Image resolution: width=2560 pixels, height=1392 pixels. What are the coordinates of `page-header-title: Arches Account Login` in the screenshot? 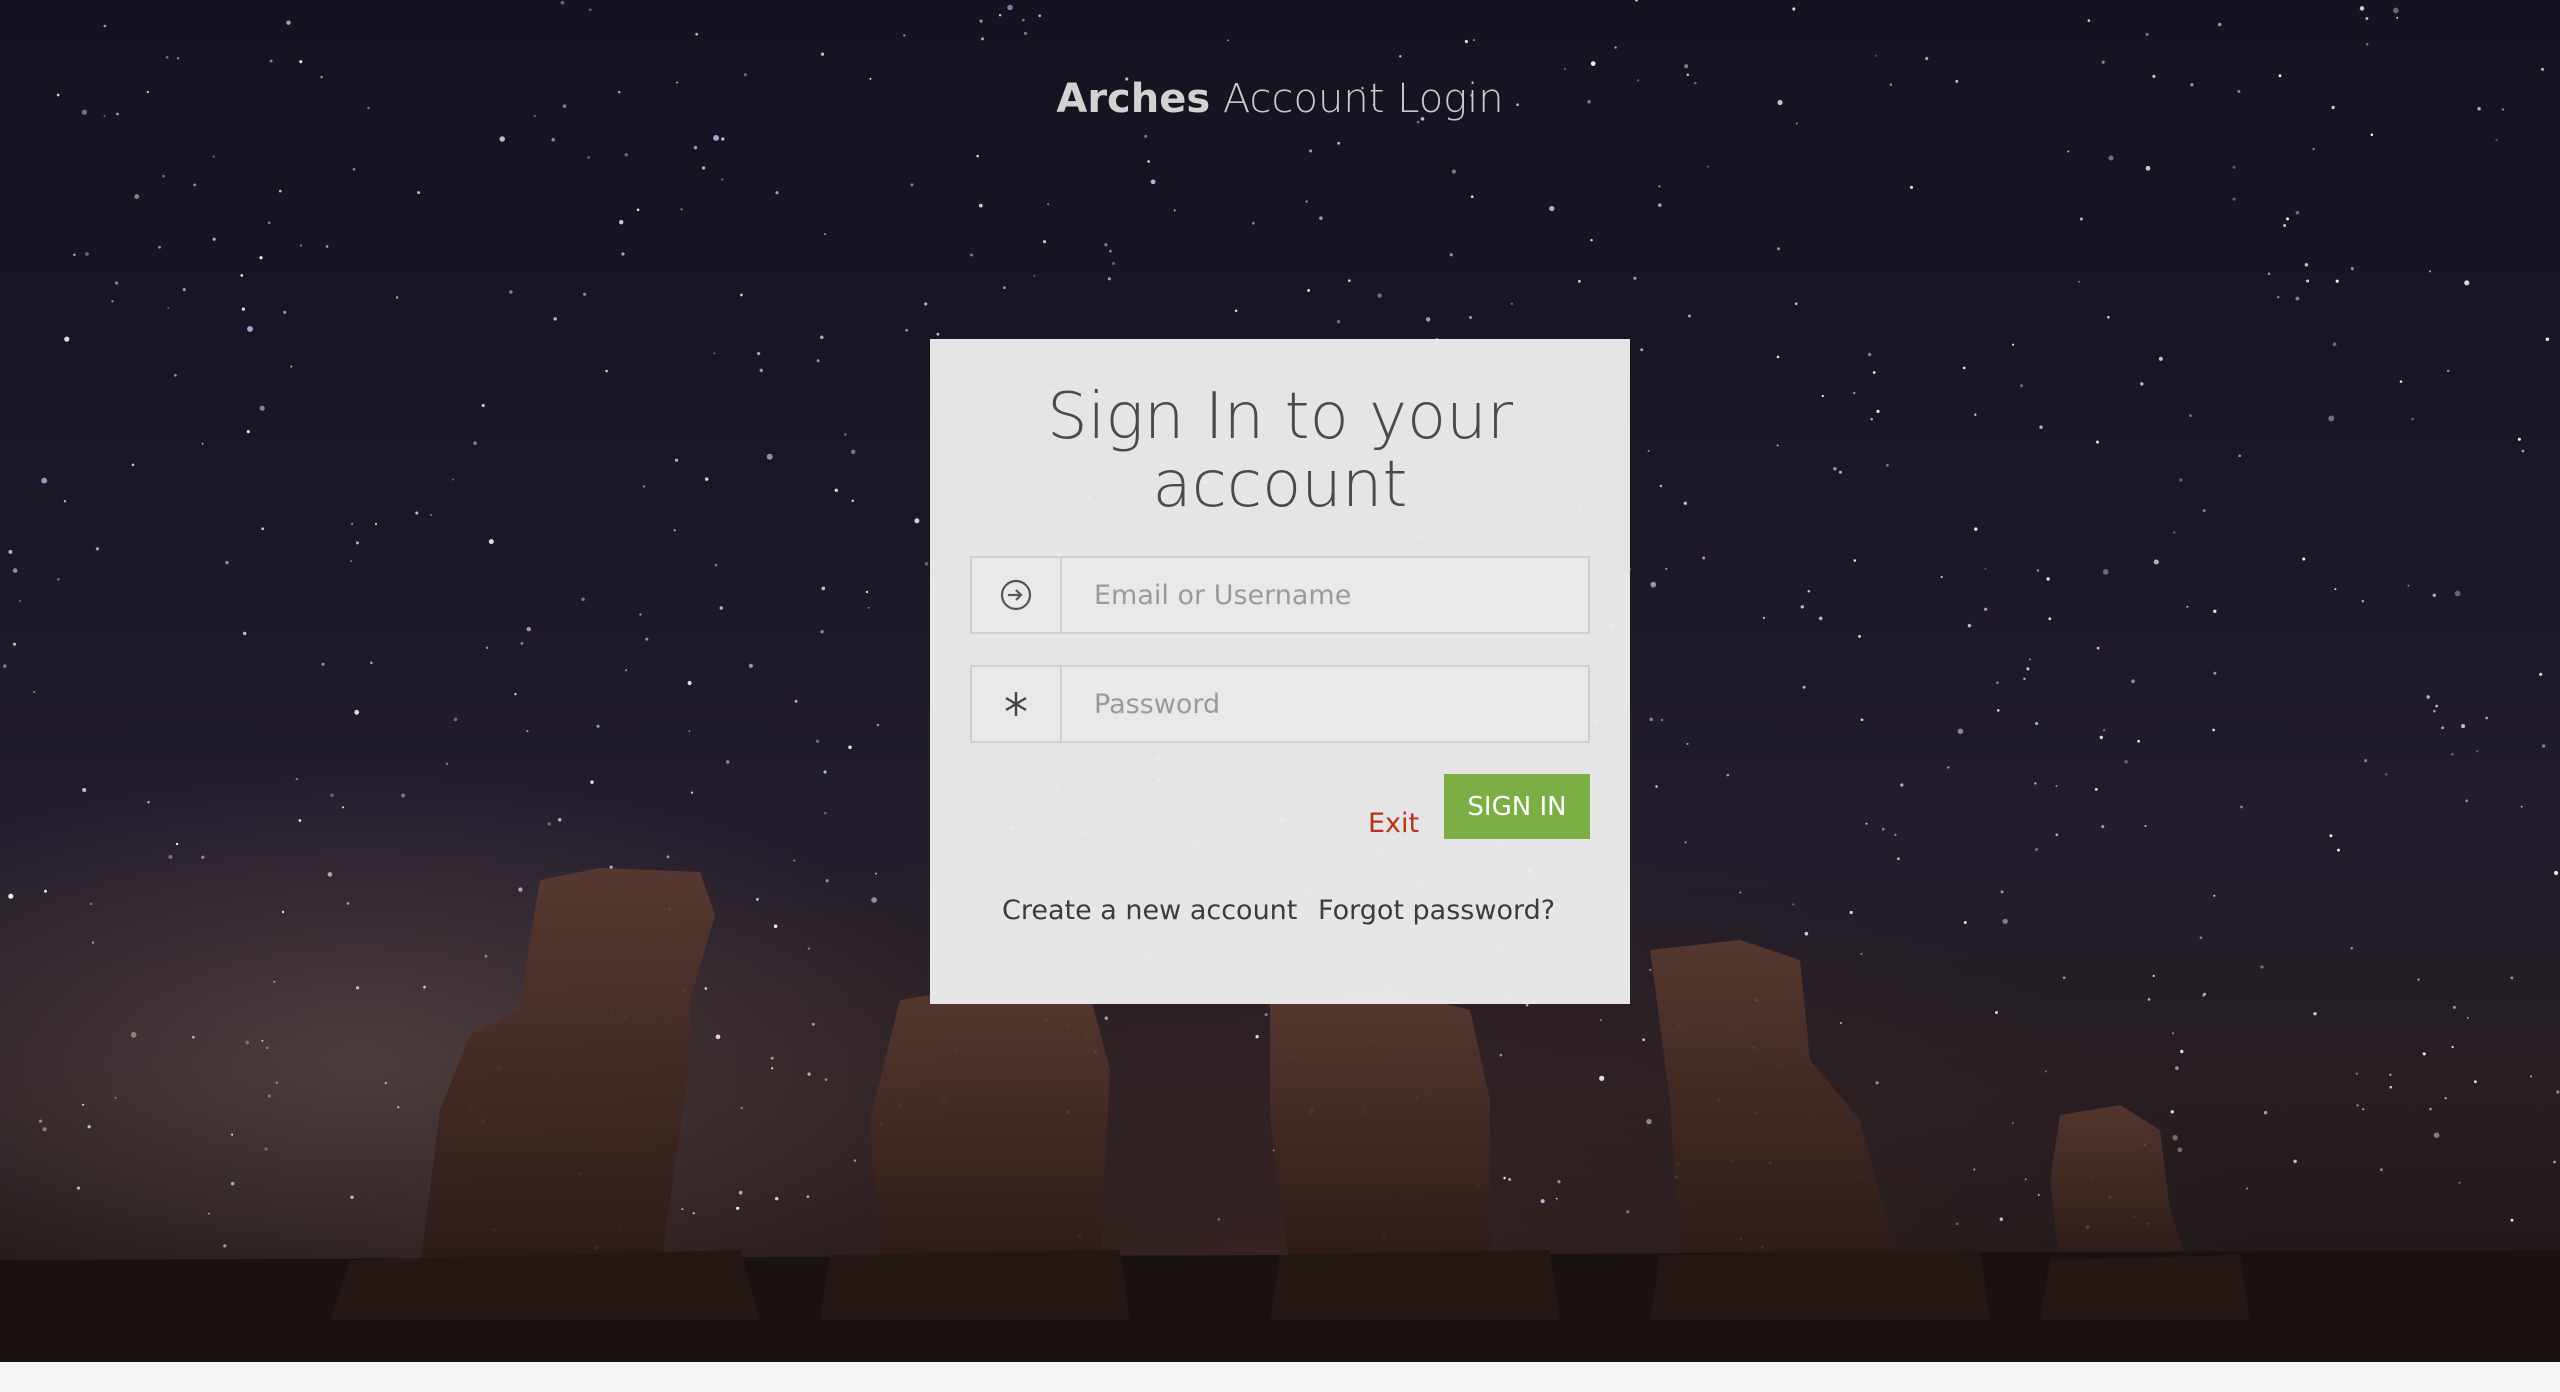 It's located at (1280, 99).